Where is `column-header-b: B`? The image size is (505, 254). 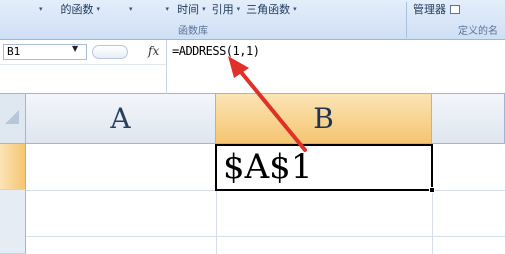
column-header-b: B is located at coordinates (324, 119).